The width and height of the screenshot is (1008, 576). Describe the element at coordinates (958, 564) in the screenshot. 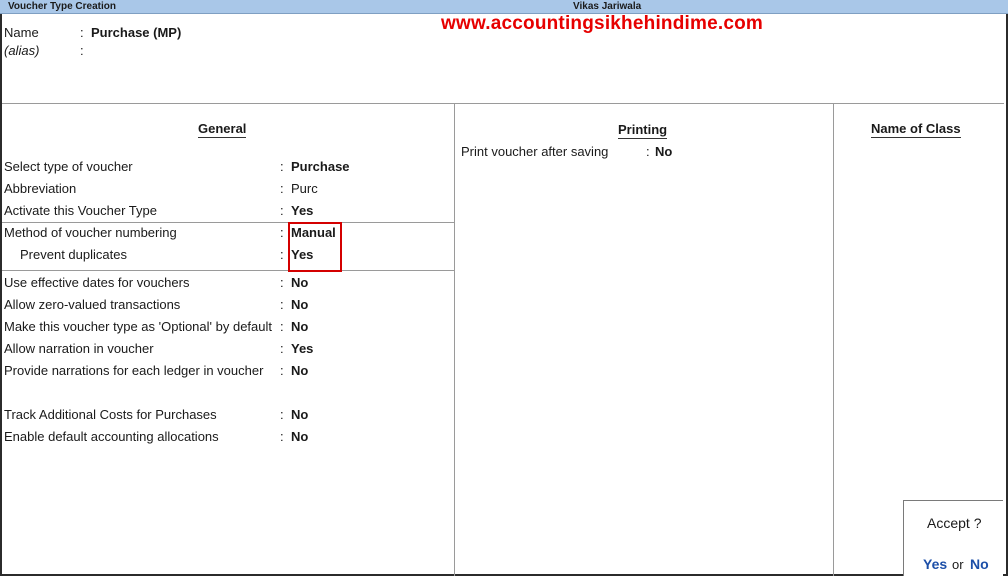

I see `accept-or-text: or` at that location.